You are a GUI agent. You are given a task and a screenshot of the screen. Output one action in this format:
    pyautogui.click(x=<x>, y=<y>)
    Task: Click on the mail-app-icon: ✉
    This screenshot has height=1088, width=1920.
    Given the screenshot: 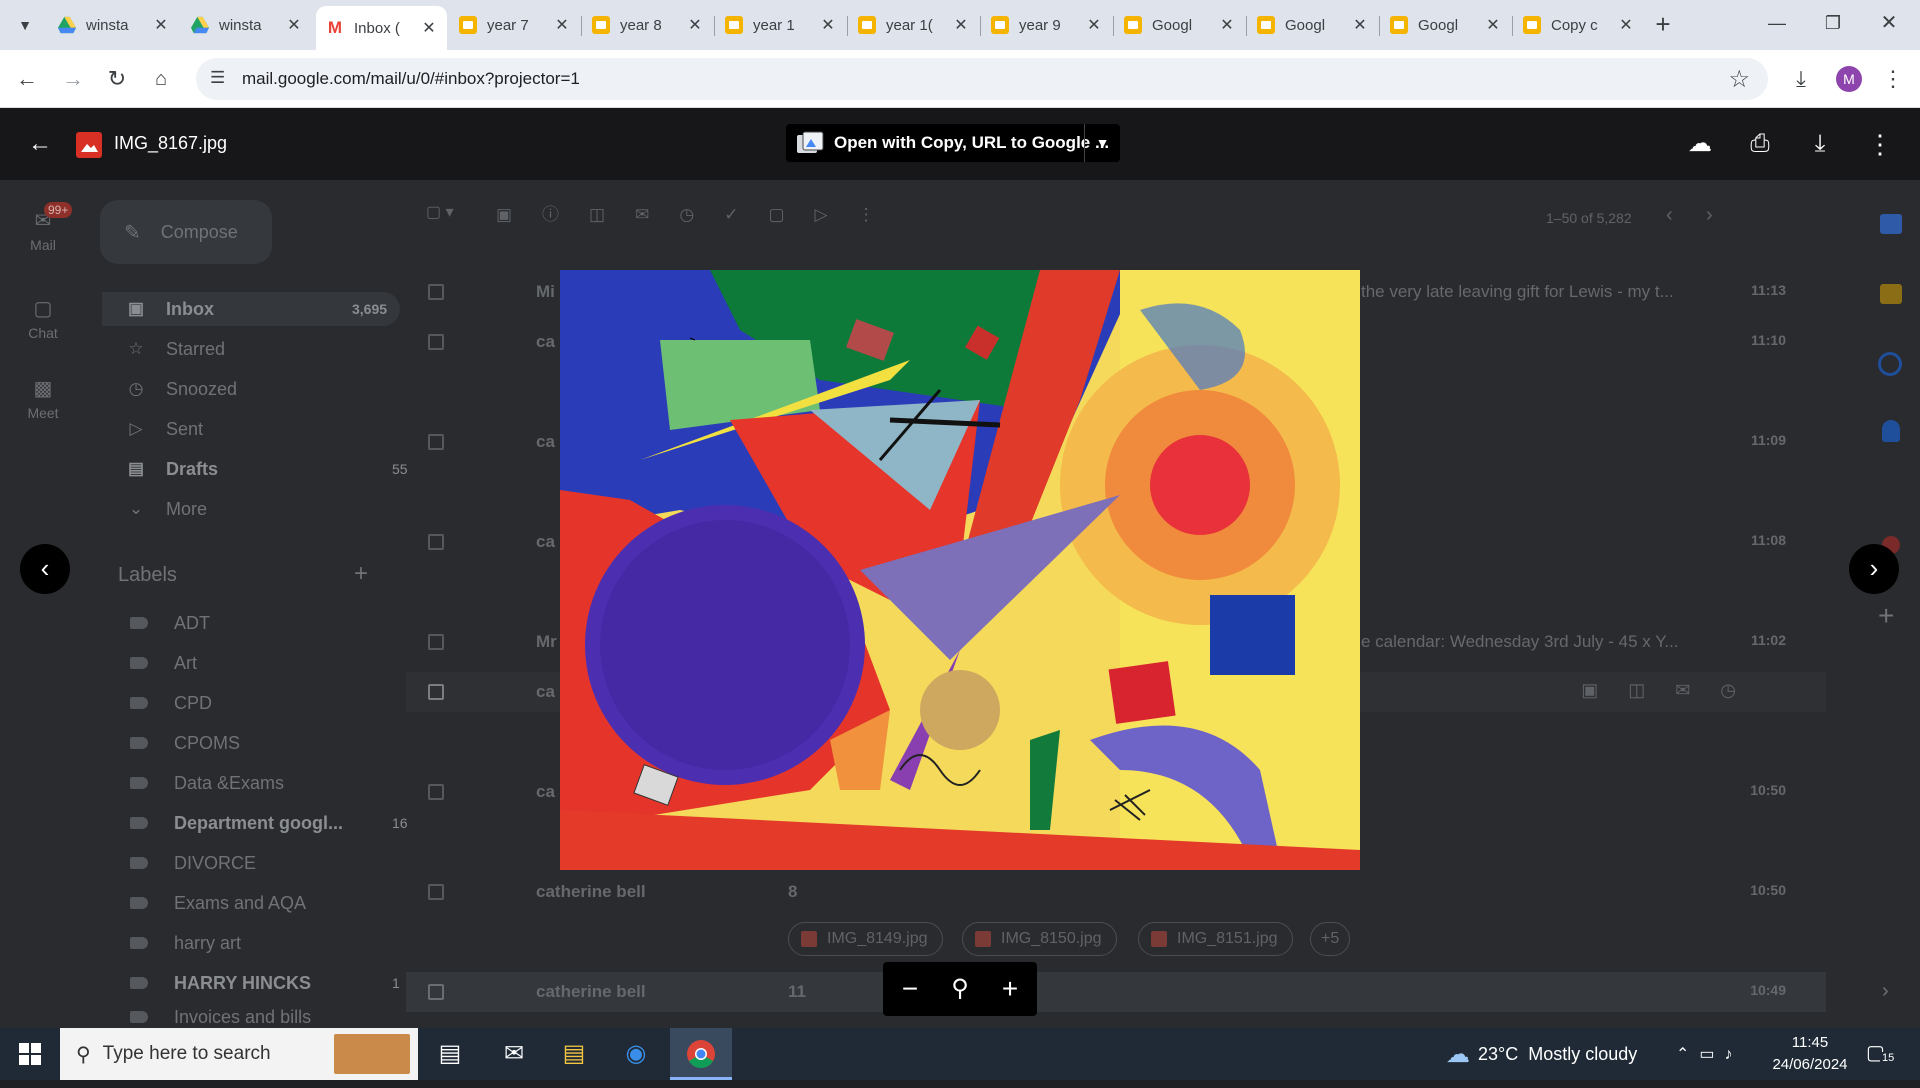 What is the action you would take?
    pyautogui.click(x=514, y=1054)
    